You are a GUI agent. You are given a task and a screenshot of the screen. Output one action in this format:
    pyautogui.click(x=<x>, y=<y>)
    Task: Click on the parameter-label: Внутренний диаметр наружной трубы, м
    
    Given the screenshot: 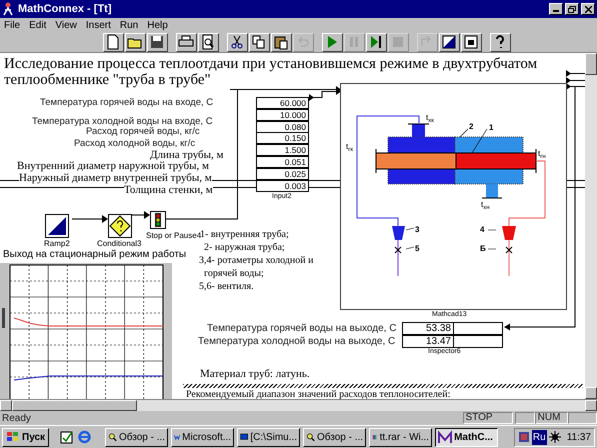 What is the action you would take?
    pyautogui.click(x=113, y=166)
    